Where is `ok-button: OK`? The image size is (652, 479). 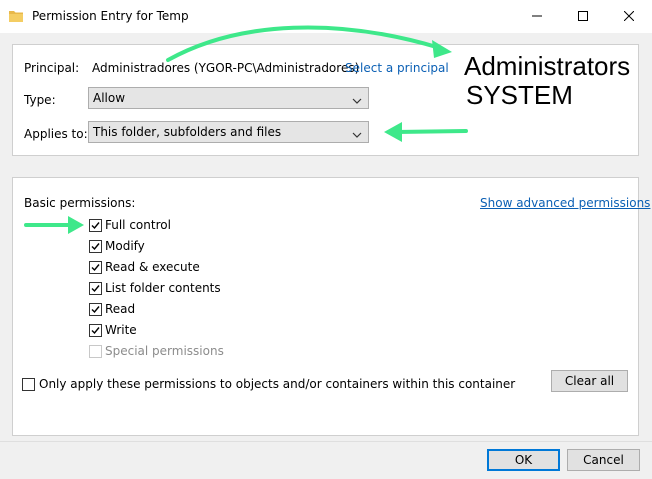
ok-button: OK is located at coordinates (523, 460).